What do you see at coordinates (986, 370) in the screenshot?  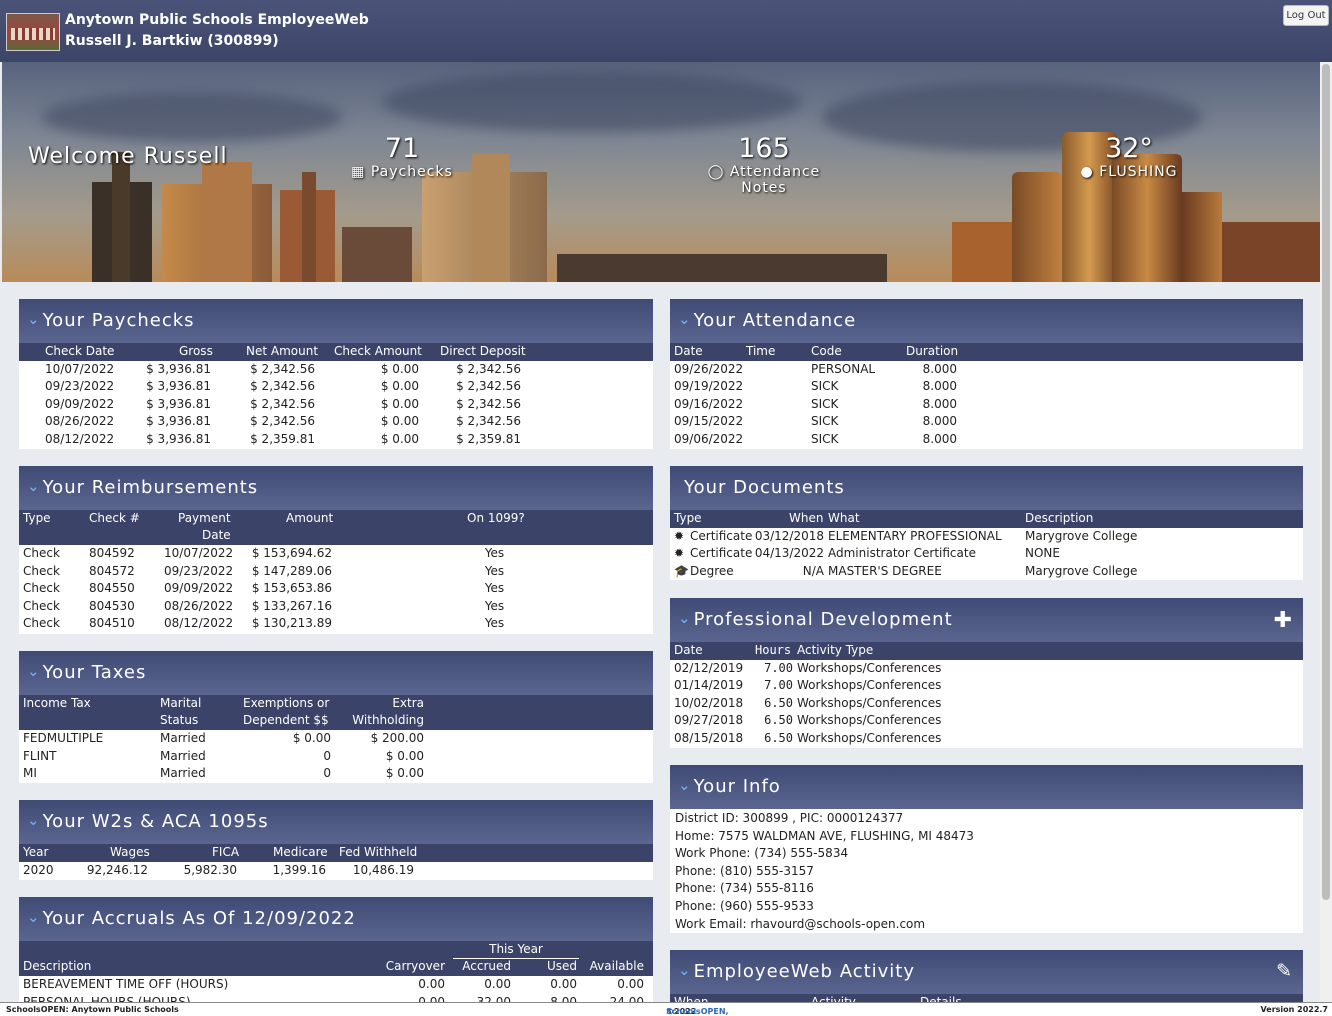 I see `table-row: 09/26/2022 PERSONAL 8.000` at bounding box center [986, 370].